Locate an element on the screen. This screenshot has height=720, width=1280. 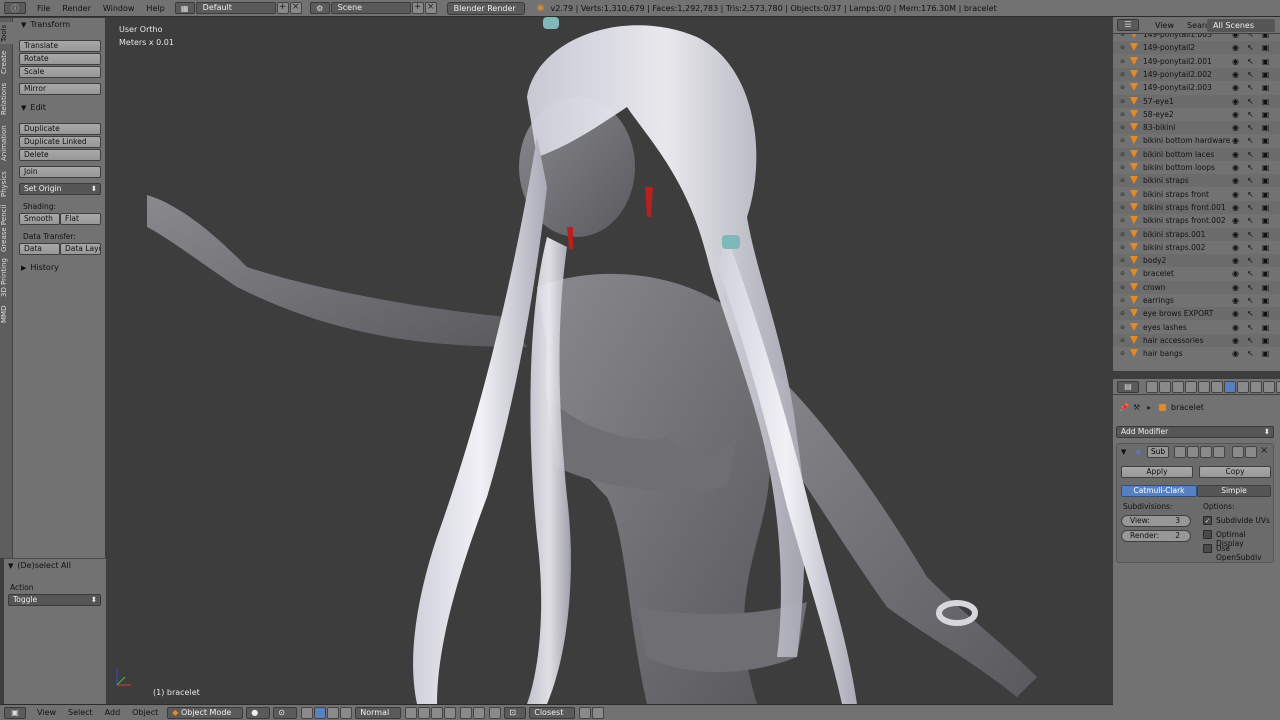
layer-3-icon is located at coordinates (437, 712).